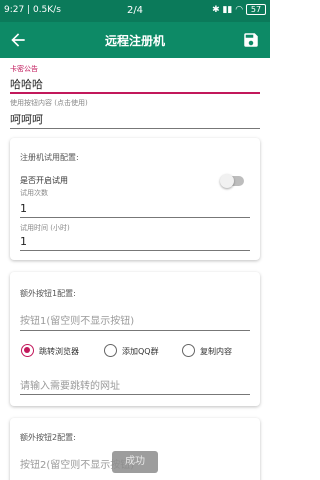  What do you see at coordinates (70, 384) in the screenshot?
I see `jump-url-input: 请输入需要跳转的网址` at bounding box center [70, 384].